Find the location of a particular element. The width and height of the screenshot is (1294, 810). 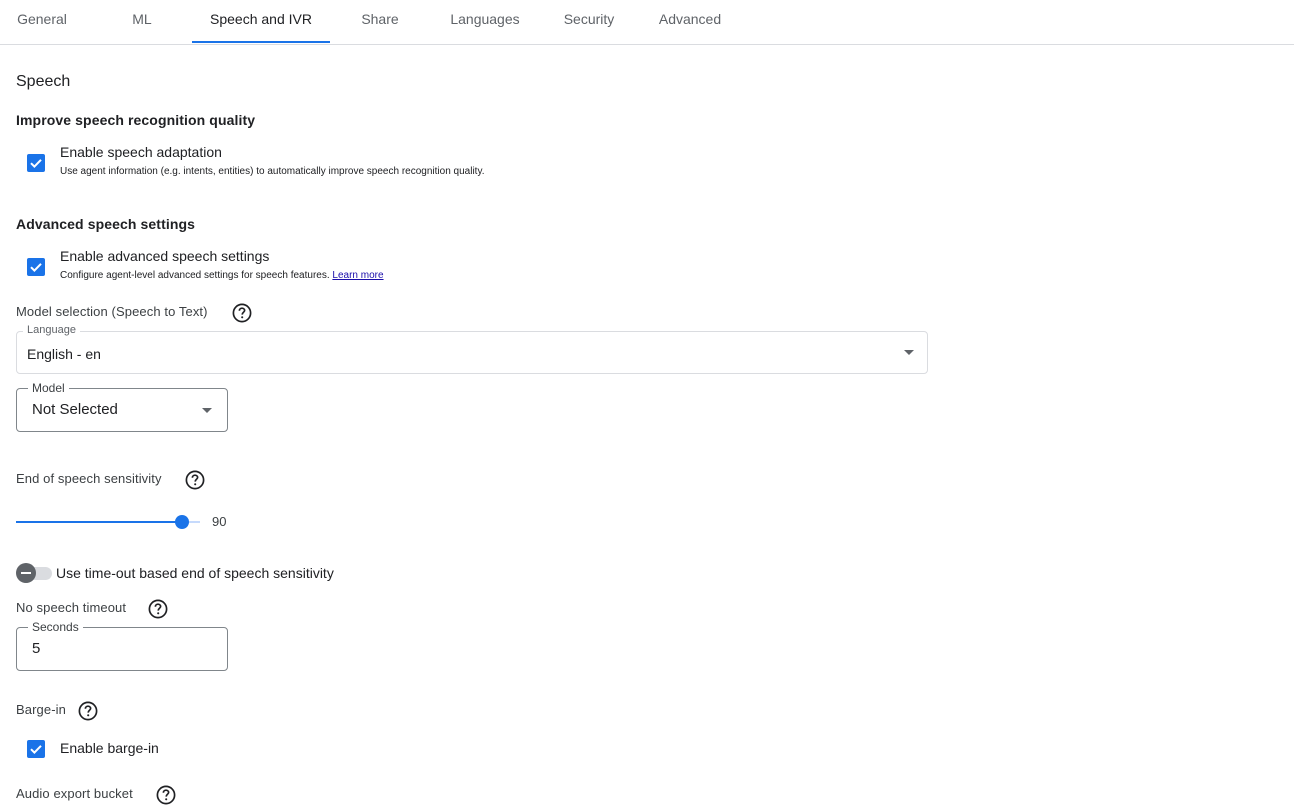

timeout-toggle is located at coordinates (26, 573).